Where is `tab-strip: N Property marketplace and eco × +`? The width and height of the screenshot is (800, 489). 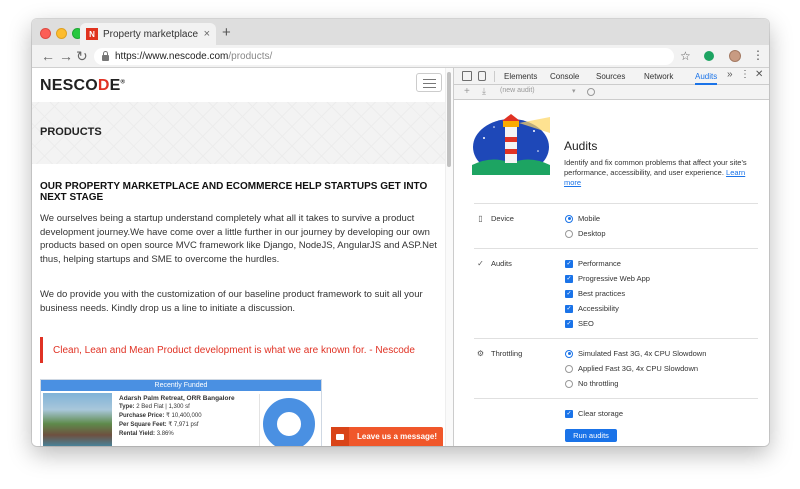
tab-strip: N Property marketplace and eco × + is located at coordinates (400, 32).